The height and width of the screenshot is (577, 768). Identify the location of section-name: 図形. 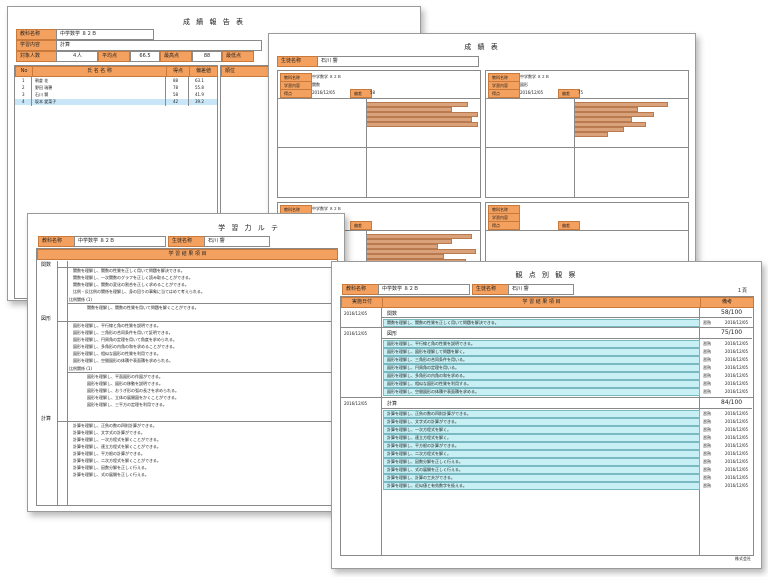
(392, 334).